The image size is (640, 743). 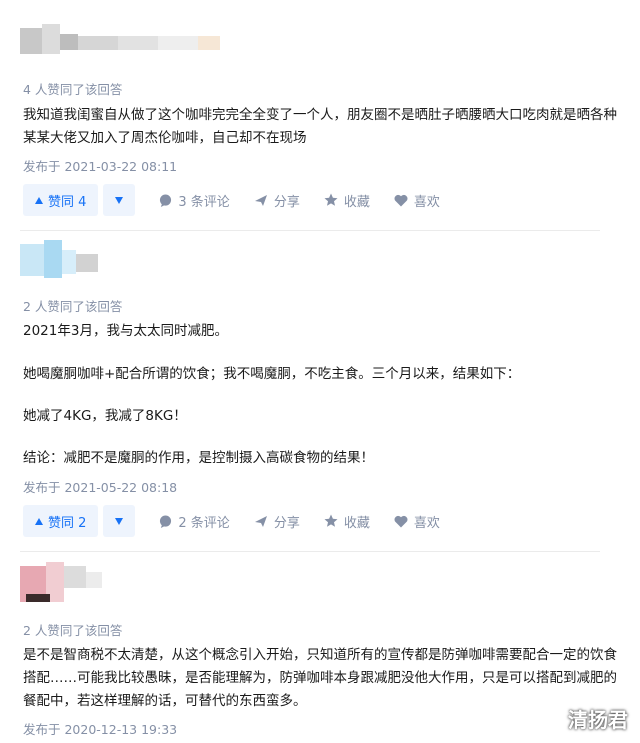 I want to click on publish-date: 发布于 2020-12-13 19:33, so click(x=100, y=728).